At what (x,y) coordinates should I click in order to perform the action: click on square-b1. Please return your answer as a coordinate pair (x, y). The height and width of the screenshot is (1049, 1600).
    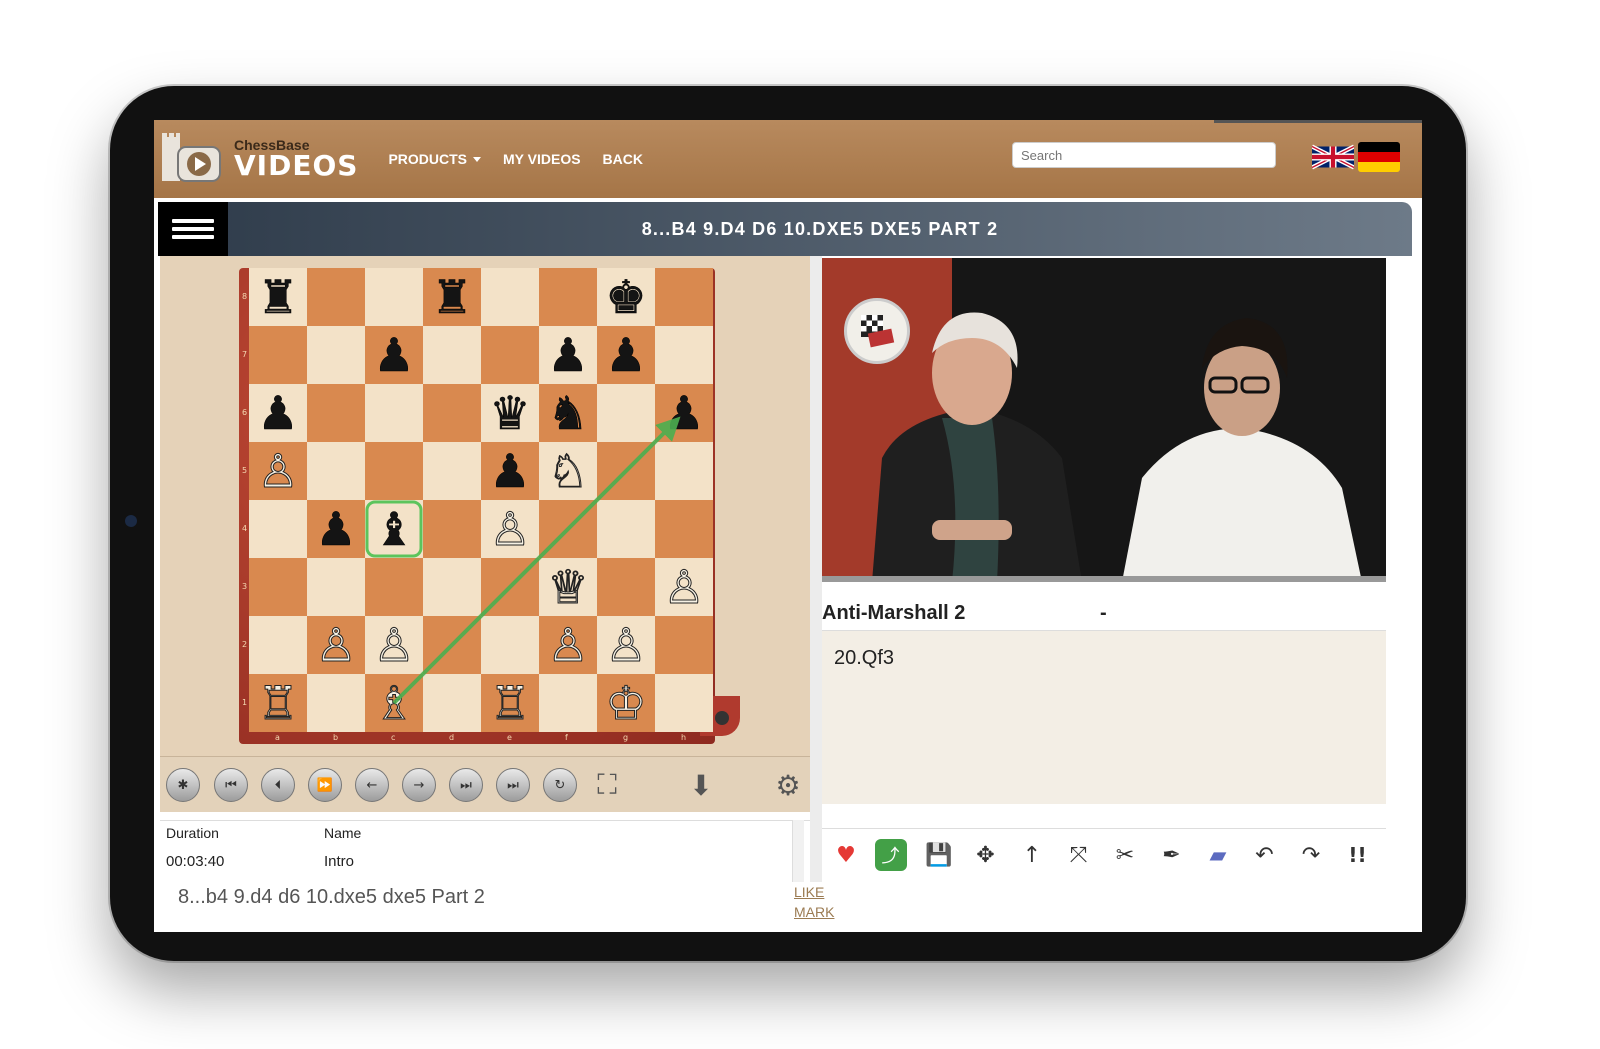
    Looking at the image, I should click on (336, 703).